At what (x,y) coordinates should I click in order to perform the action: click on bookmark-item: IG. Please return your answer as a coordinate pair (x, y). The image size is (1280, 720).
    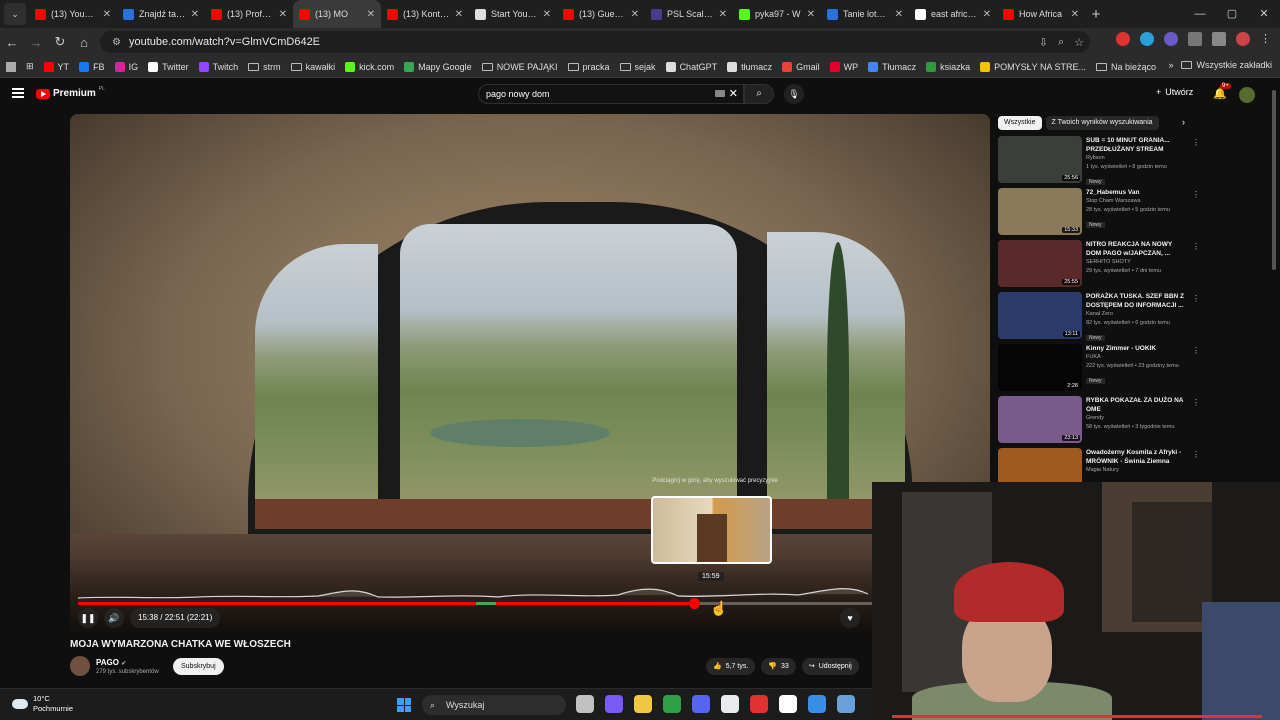
    Looking at the image, I should click on (126, 66).